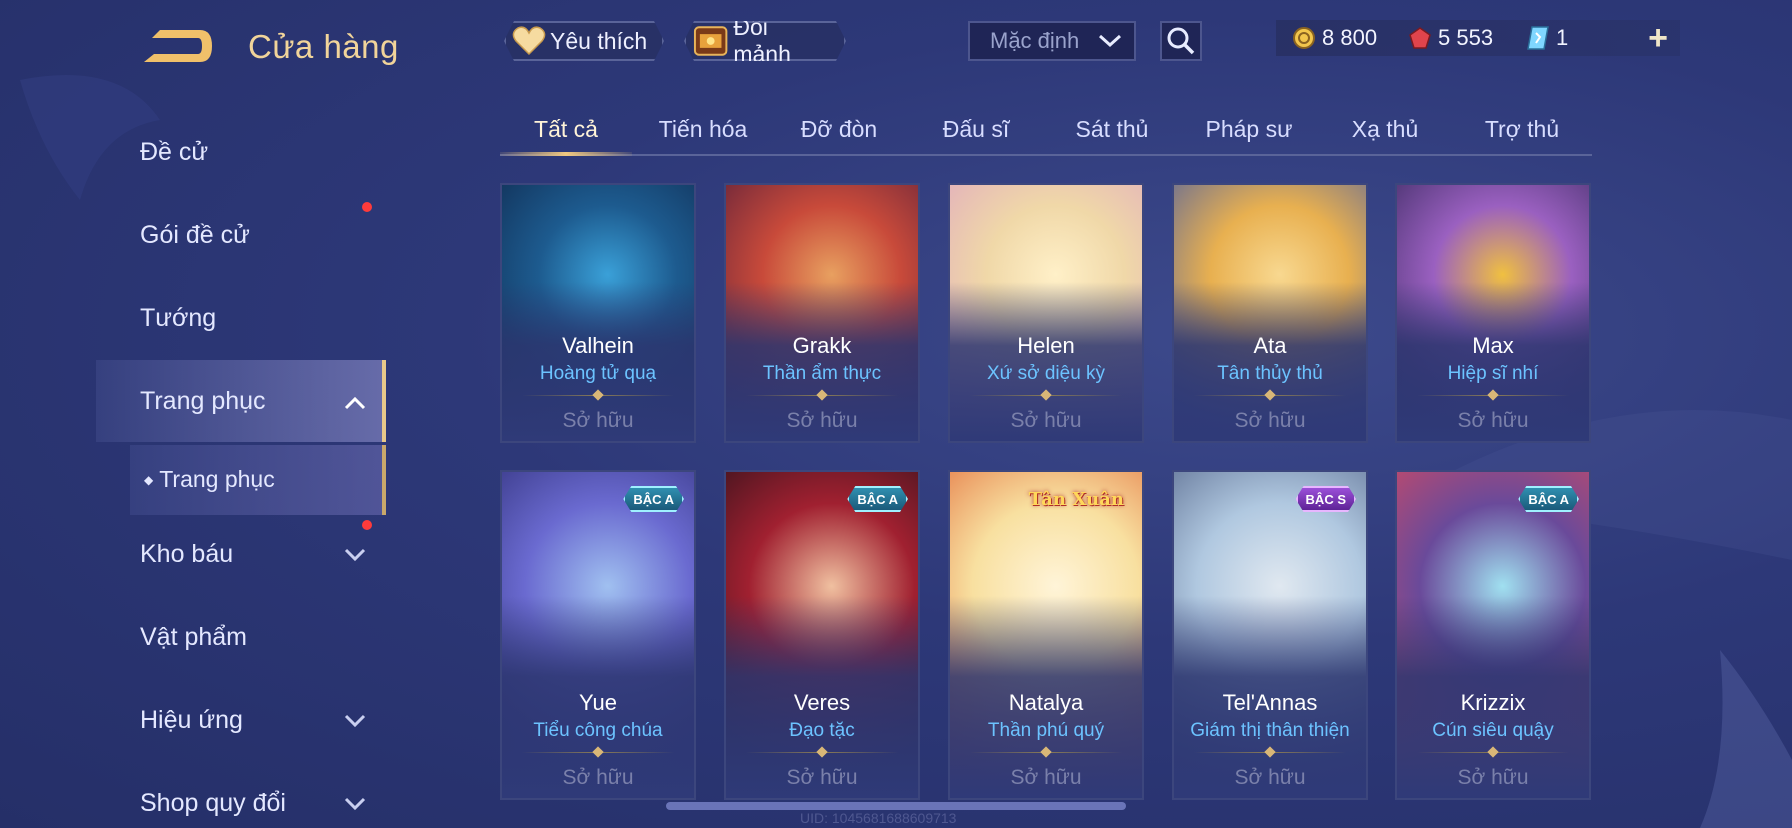 The width and height of the screenshot is (1792, 828). Describe the element at coordinates (822, 635) in the screenshot. I see `skin-card: BẬC A Veres Đạo tặc Sở hữu` at that location.